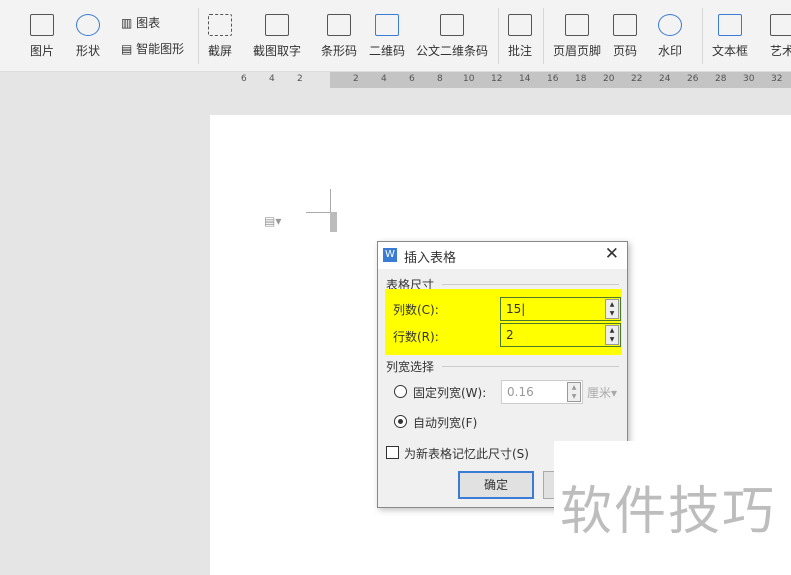 Image resolution: width=791 pixels, height=575 pixels. I want to click on art-text-icon, so click(780, 25).